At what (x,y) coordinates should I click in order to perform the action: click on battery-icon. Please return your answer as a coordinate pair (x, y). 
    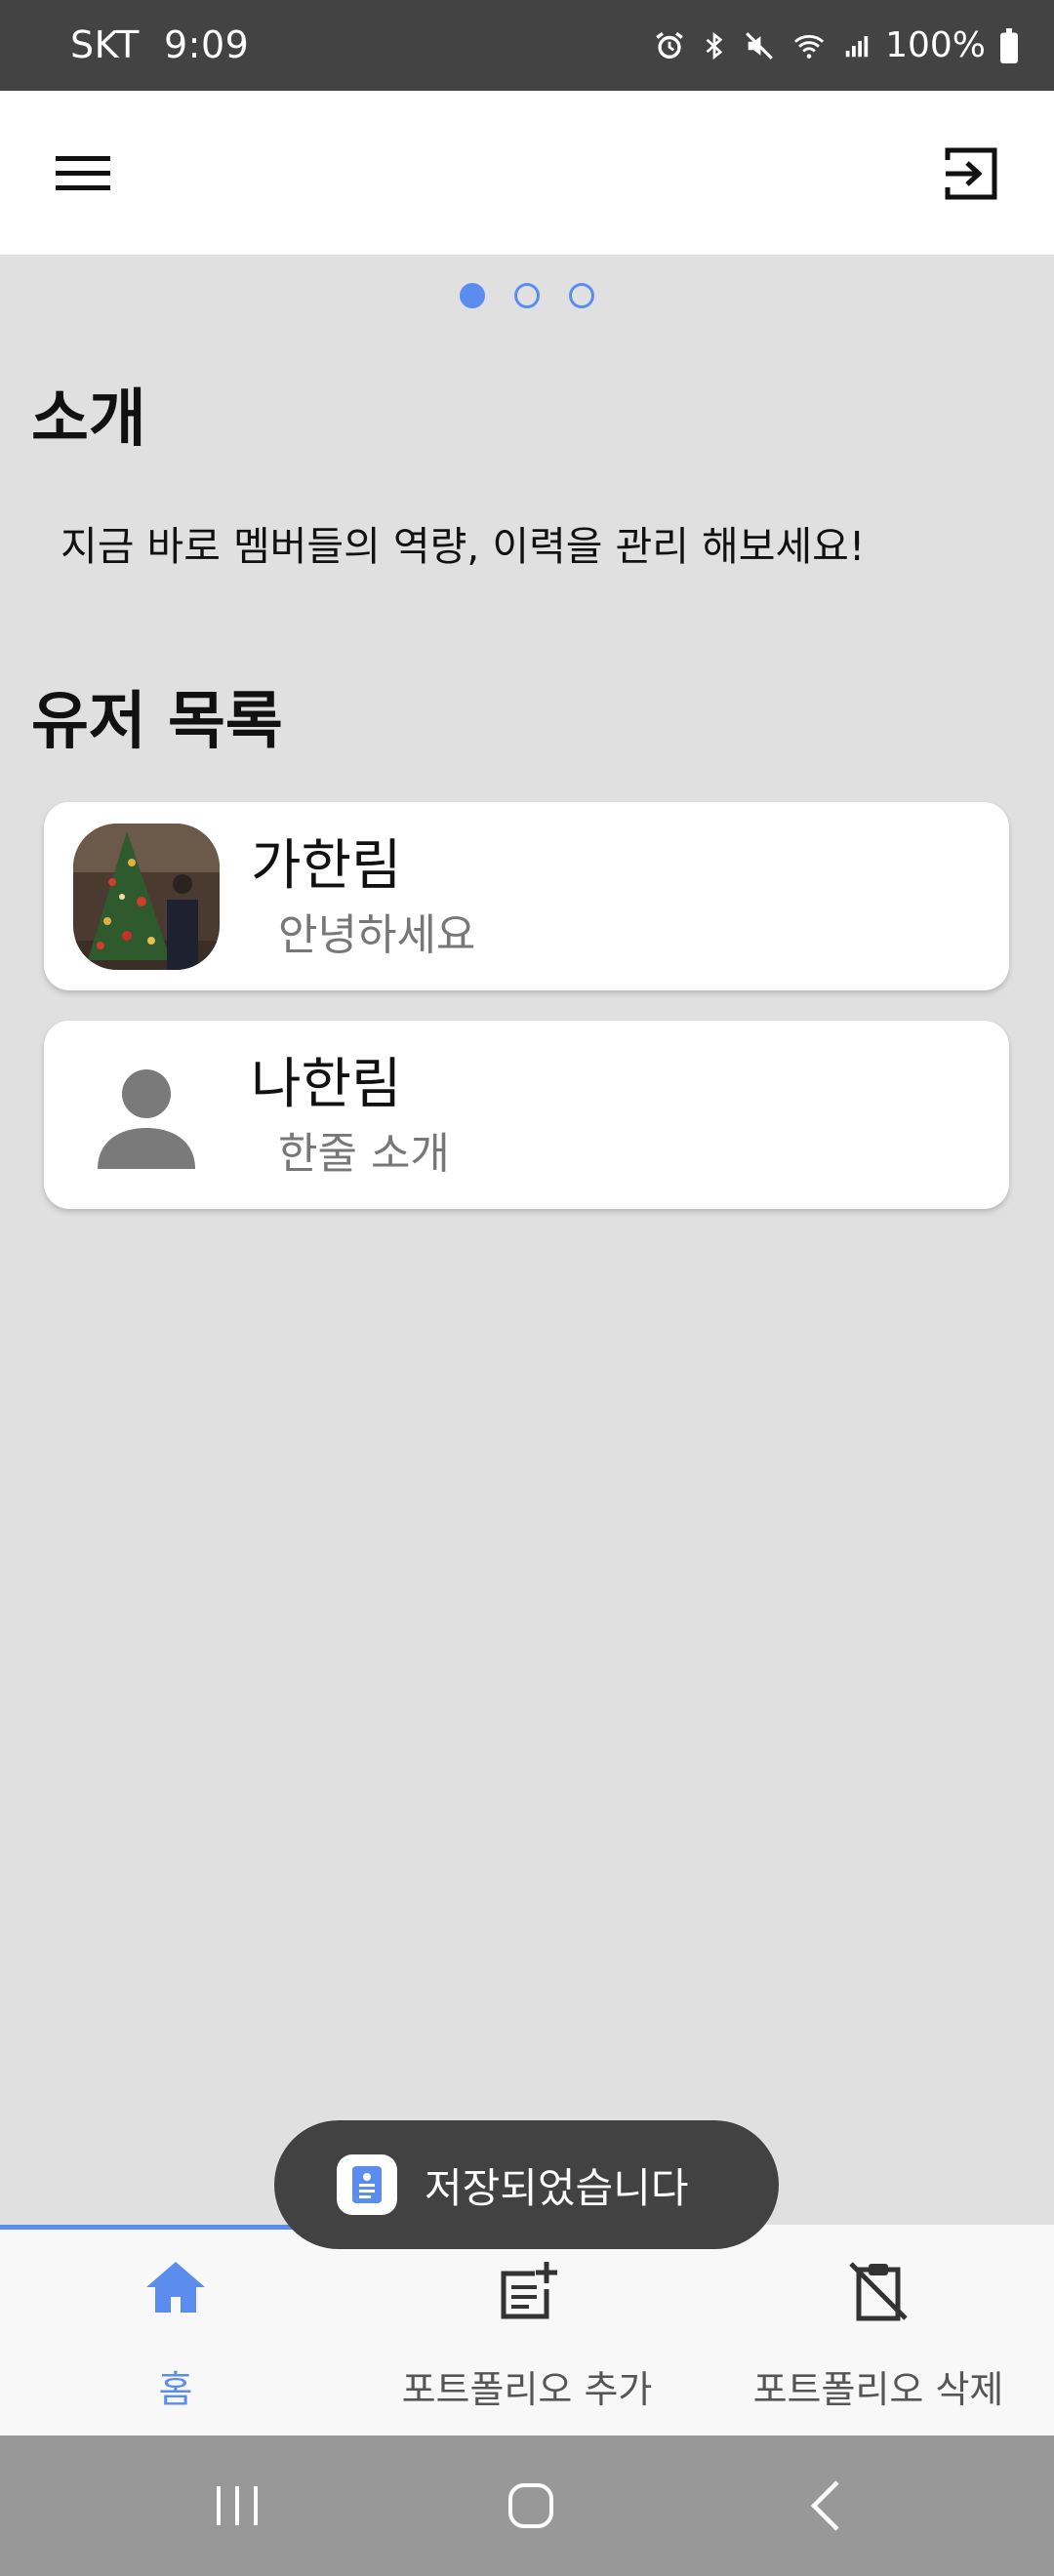
    Looking at the image, I should click on (1009, 45).